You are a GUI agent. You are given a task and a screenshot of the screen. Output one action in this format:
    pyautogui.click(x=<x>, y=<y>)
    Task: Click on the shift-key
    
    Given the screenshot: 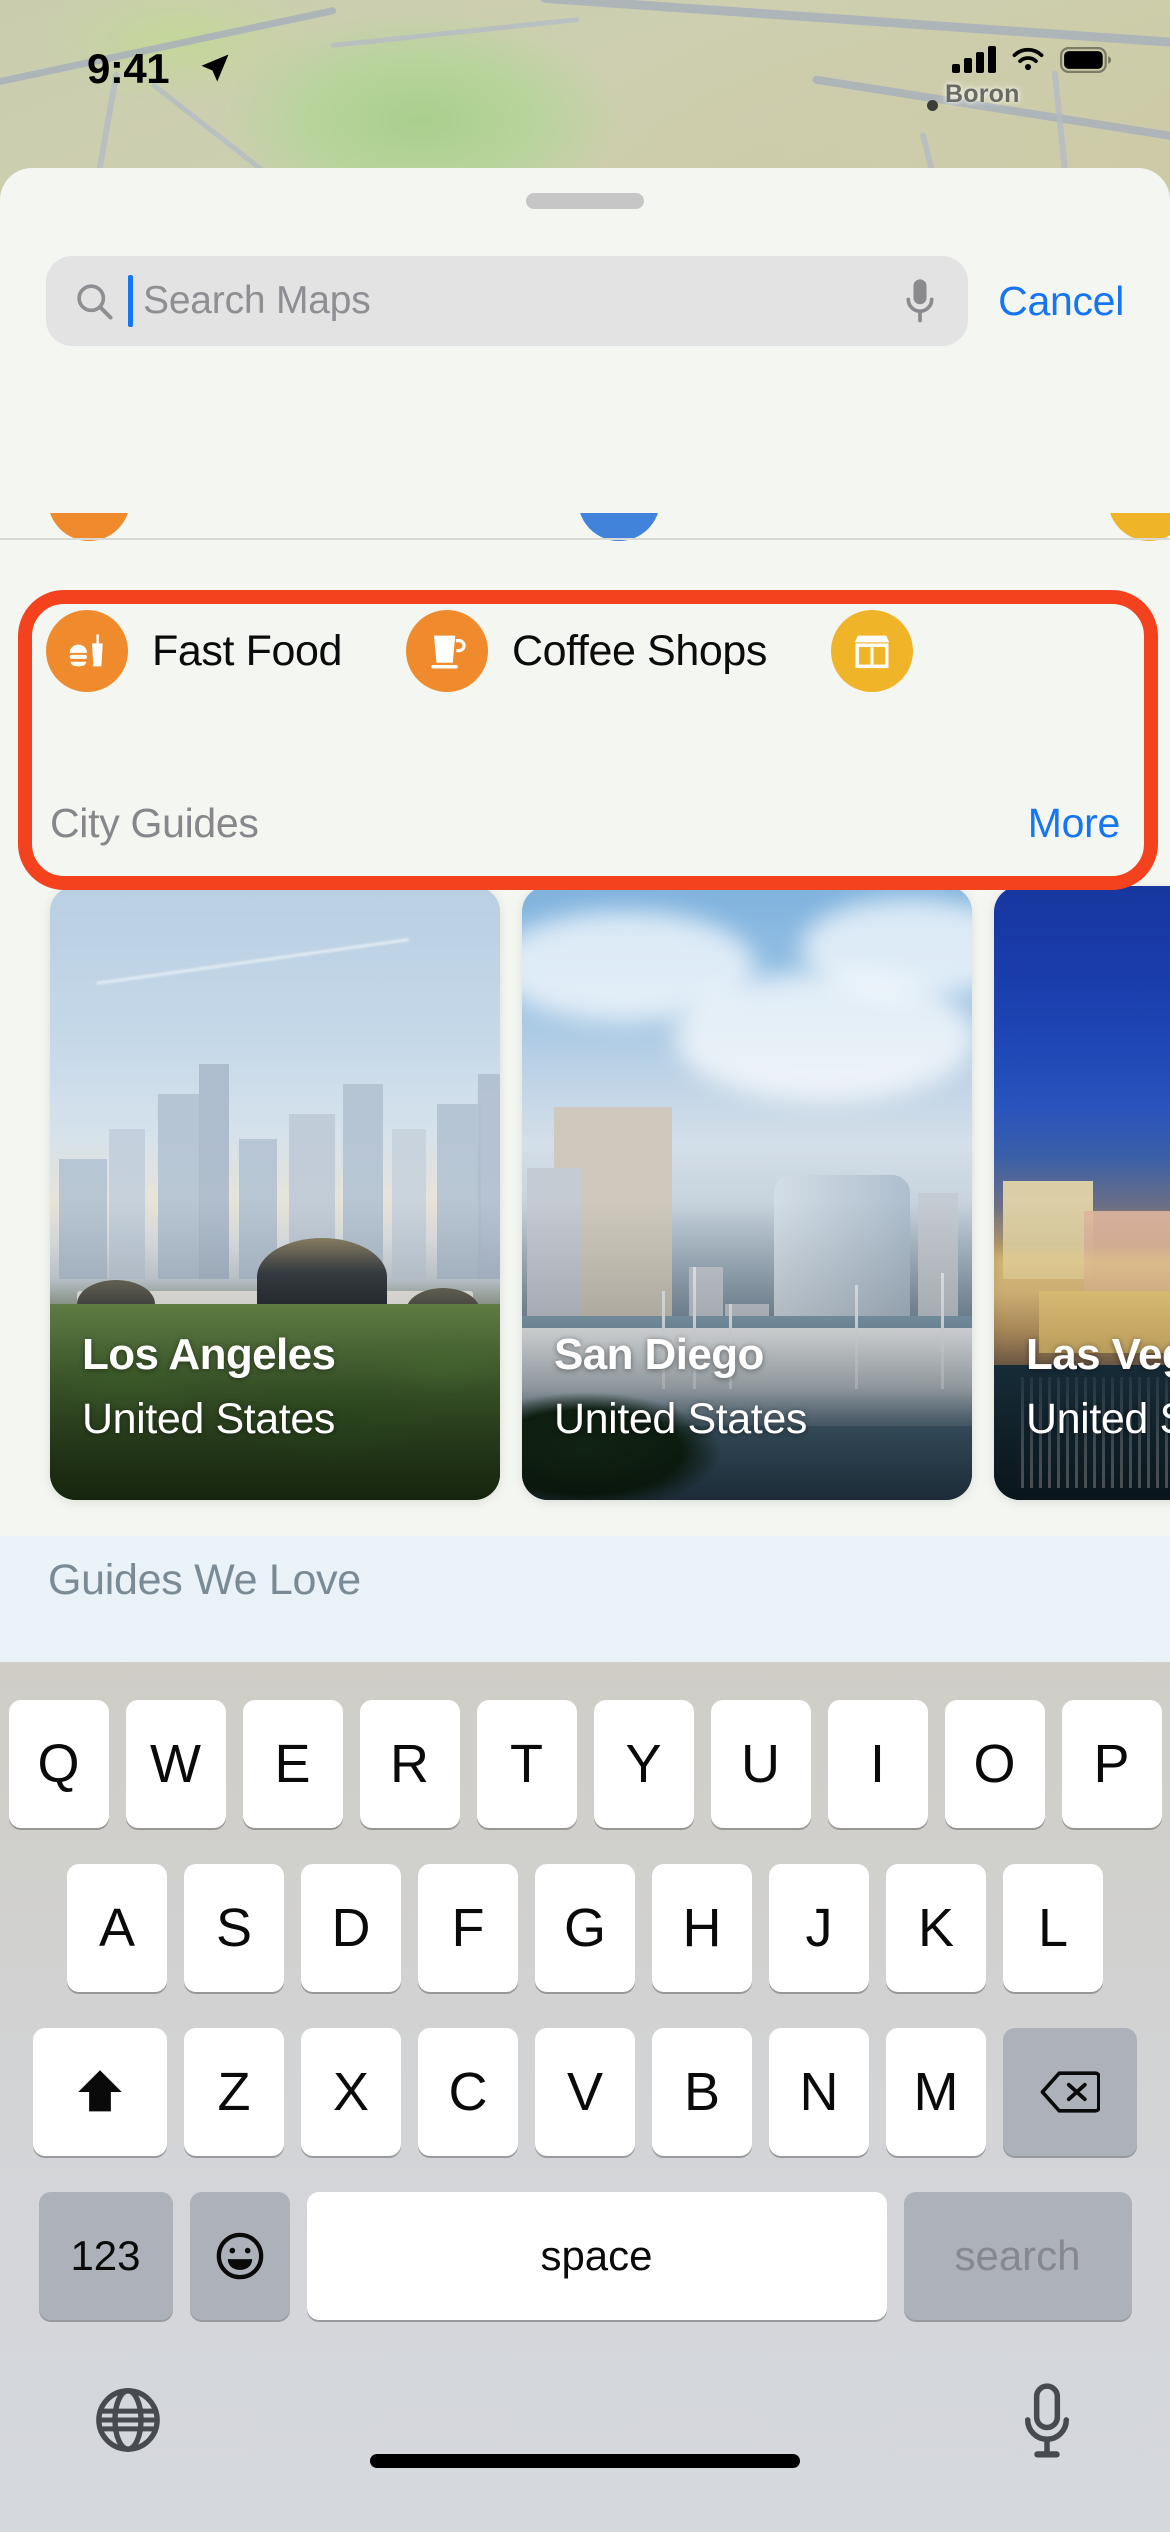 What is the action you would take?
    pyautogui.click(x=100, y=2092)
    